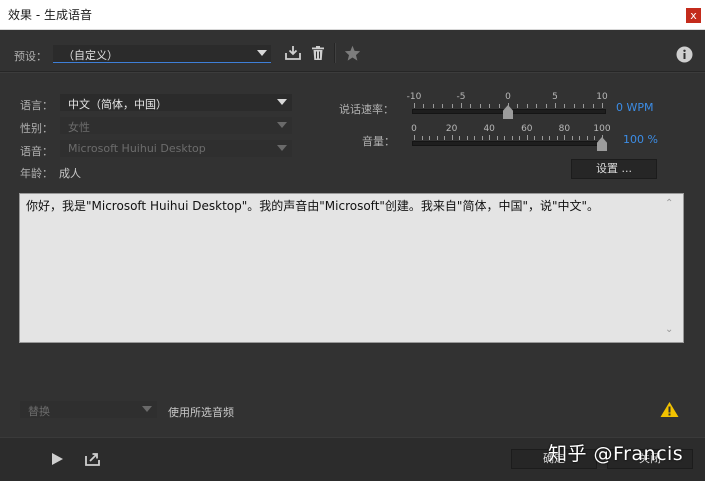 The width and height of the screenshot is (705, 481). What do you see at coordinates (36, 105) in the screenshot?
I see `language-label: 语言：` at bounding box center [36, 105].